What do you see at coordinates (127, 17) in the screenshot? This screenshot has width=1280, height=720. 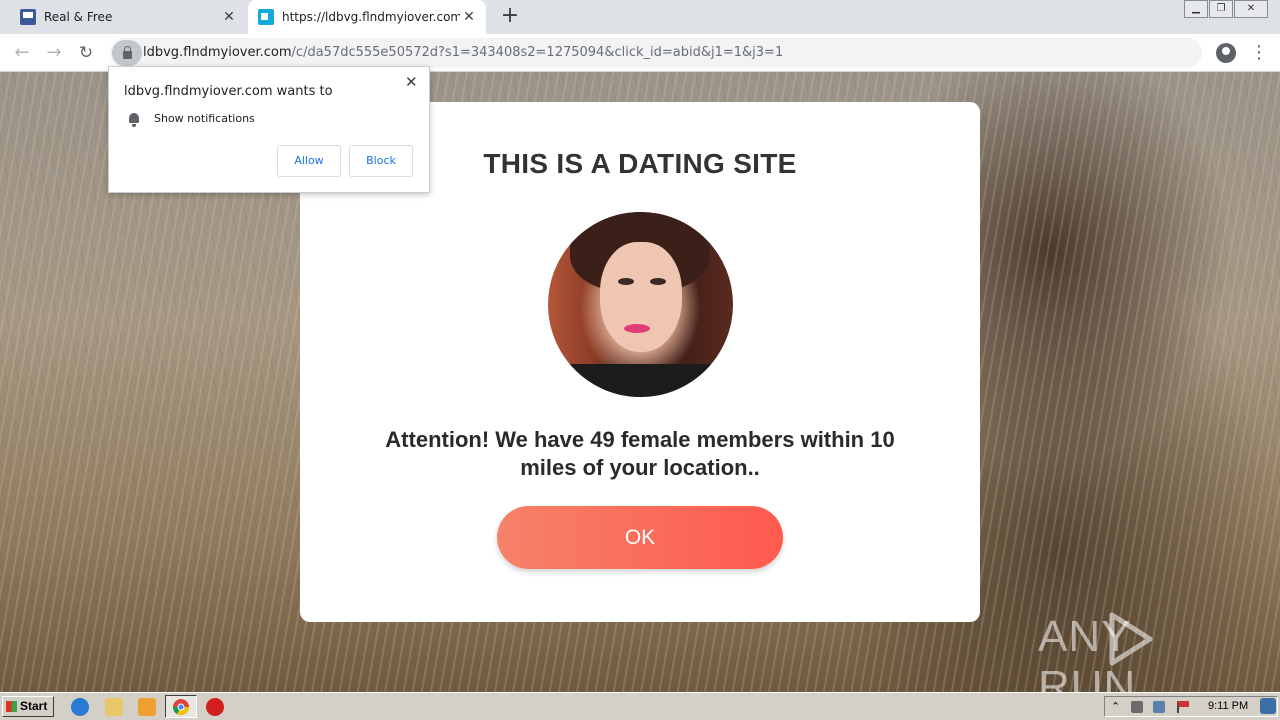 I see `tab-real-and-free: Real & Free ✕` at bounding box center [127, 17].